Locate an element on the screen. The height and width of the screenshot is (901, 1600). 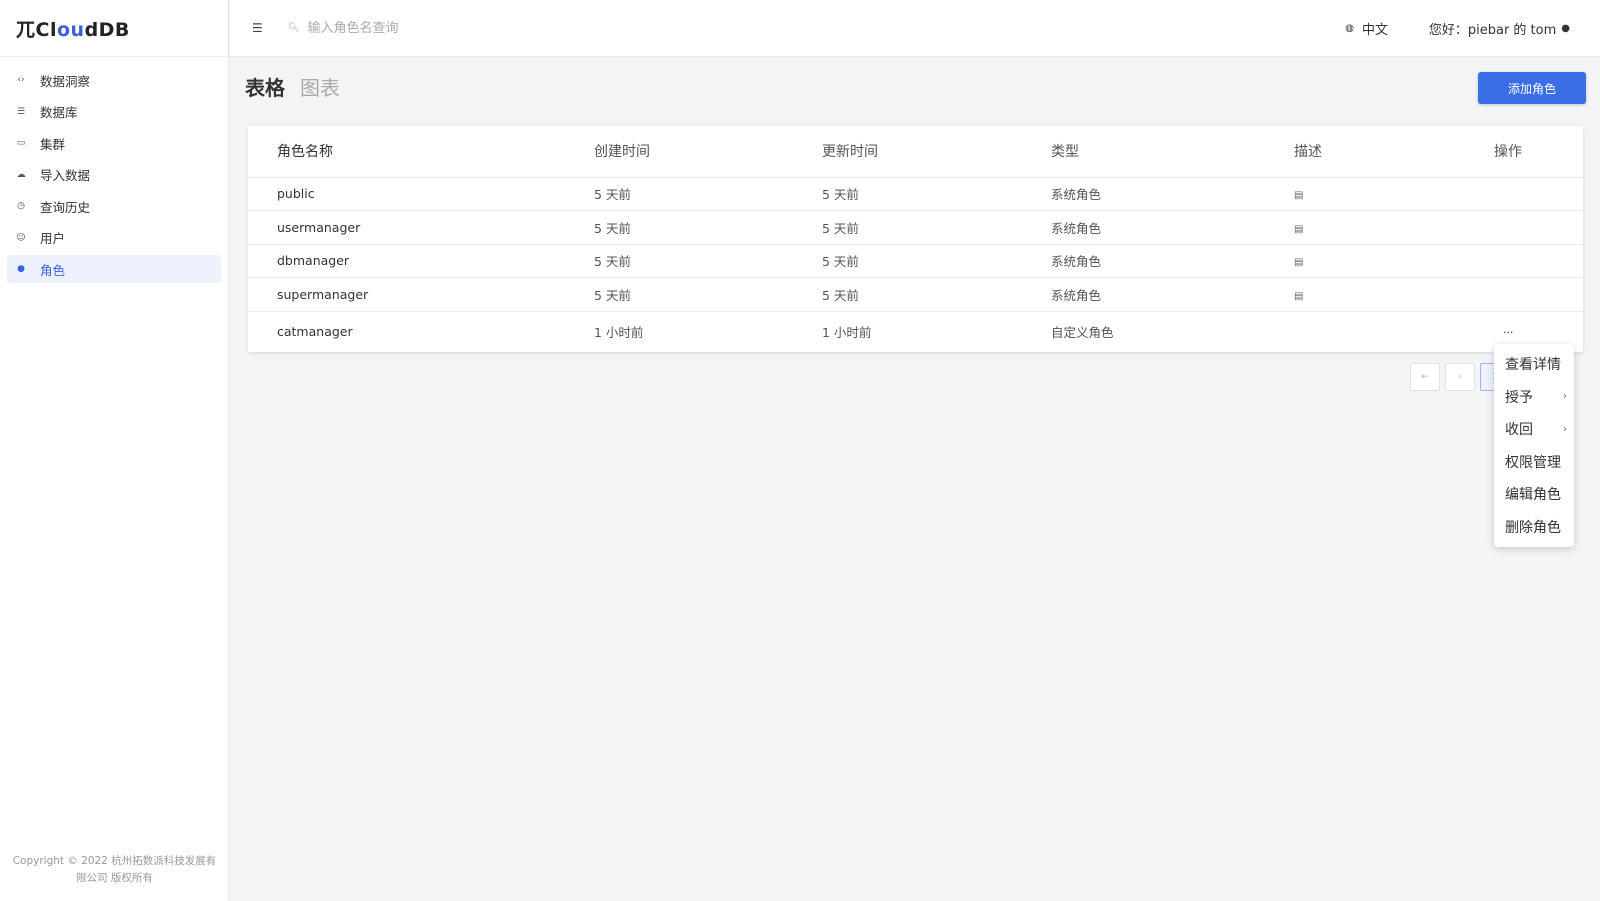
language-switcher: ◍ 中文 is located at coordinates (1366, 28).